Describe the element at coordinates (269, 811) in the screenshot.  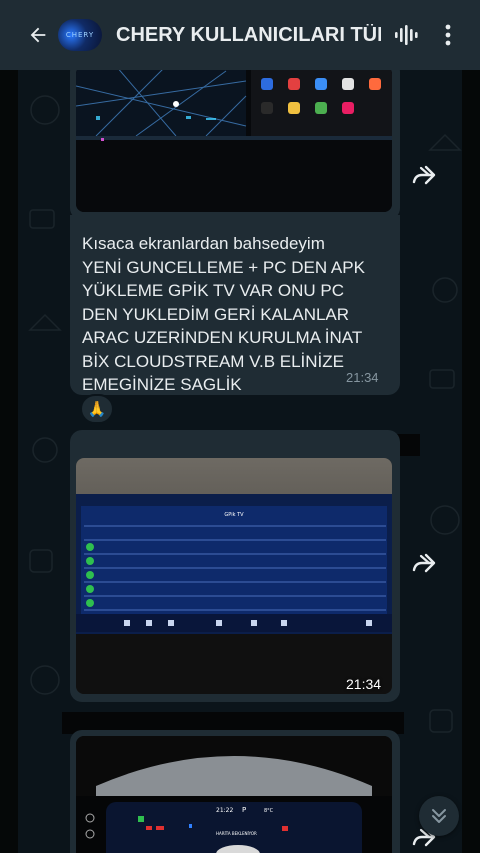
I see `cluster-temperature: 8°C` at that location.